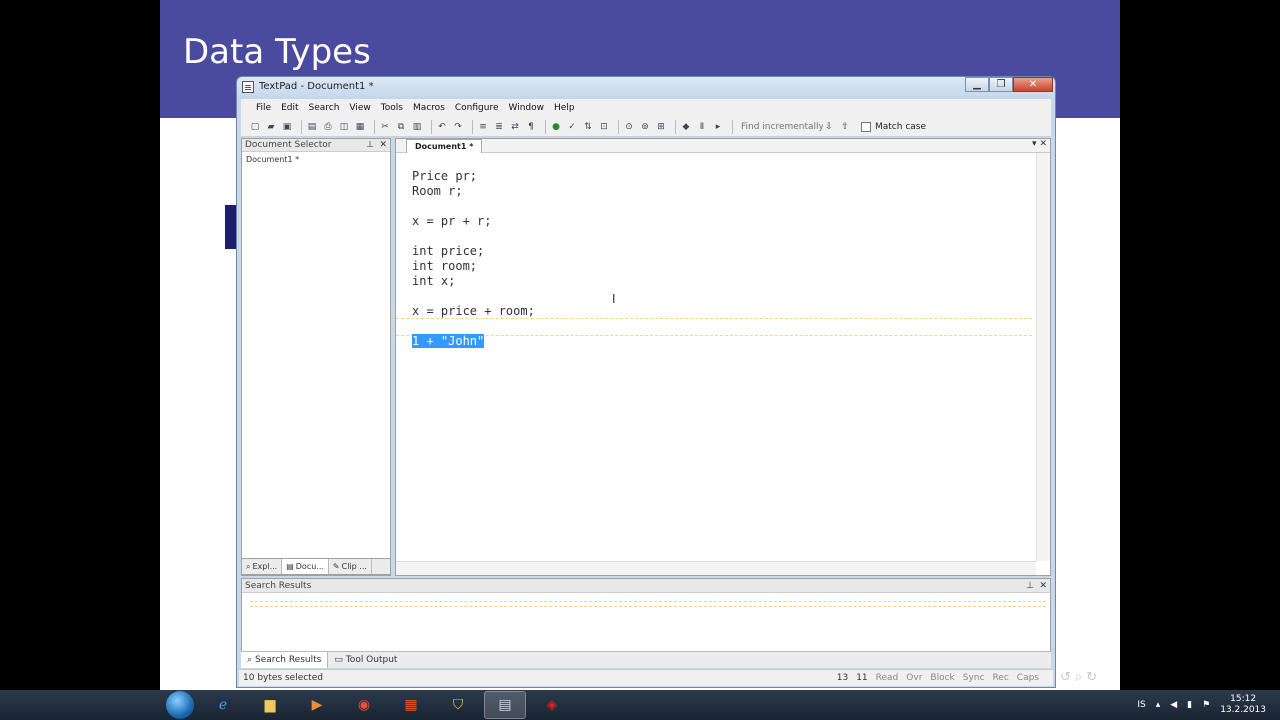 This screenshot has width=1280, height=720. Describe the element at coordinates (527, 108) in the screenshot. I see `menu-window: Window` at that location.